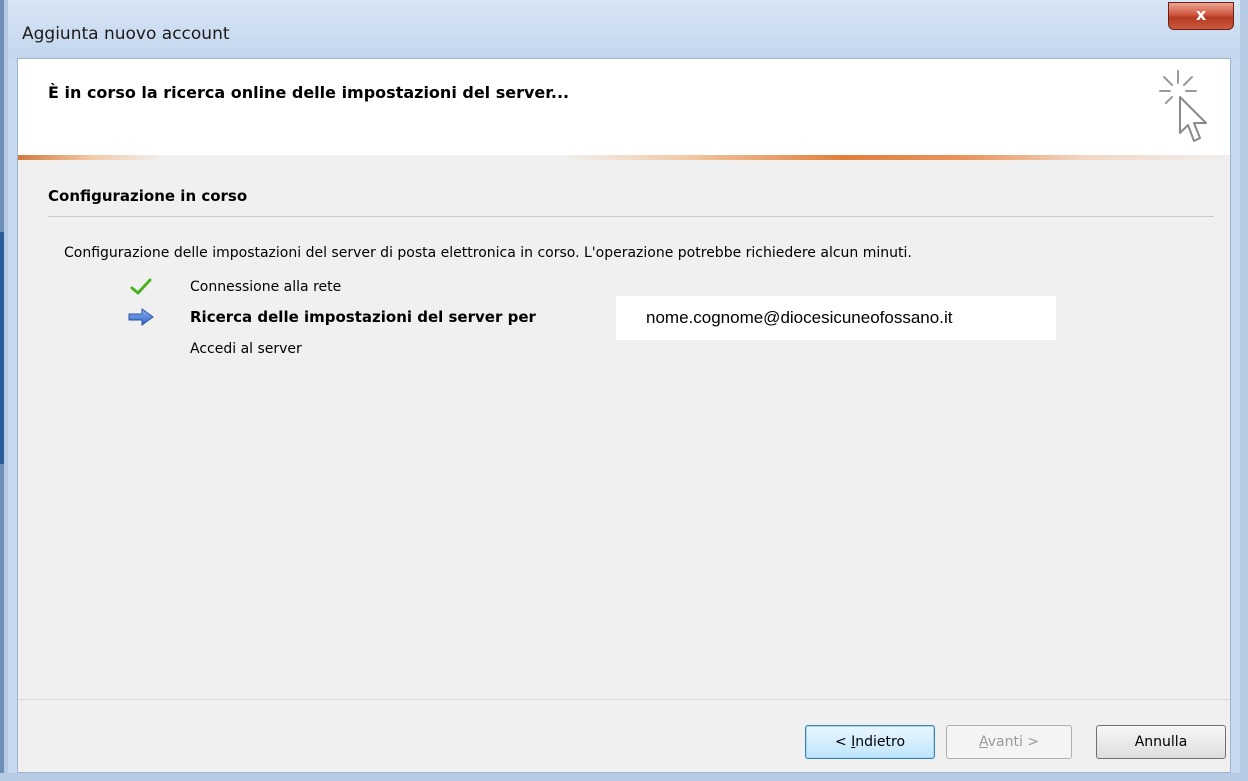 The width and height of the screenshot is (1248, 781). I want to click on step-connect-network: Connessione alla rete, so click(234, 287).